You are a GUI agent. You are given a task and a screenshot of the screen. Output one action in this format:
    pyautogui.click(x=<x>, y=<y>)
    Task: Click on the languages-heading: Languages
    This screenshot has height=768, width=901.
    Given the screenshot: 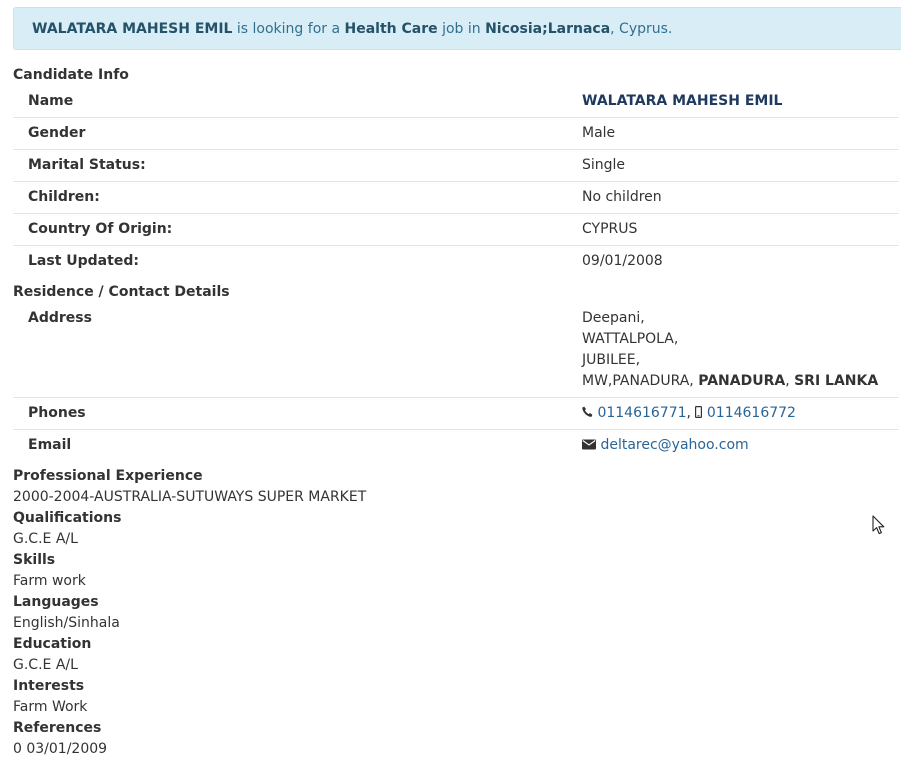 What is the action you would take?
    pyautogui.click(x=56, y=602)
    